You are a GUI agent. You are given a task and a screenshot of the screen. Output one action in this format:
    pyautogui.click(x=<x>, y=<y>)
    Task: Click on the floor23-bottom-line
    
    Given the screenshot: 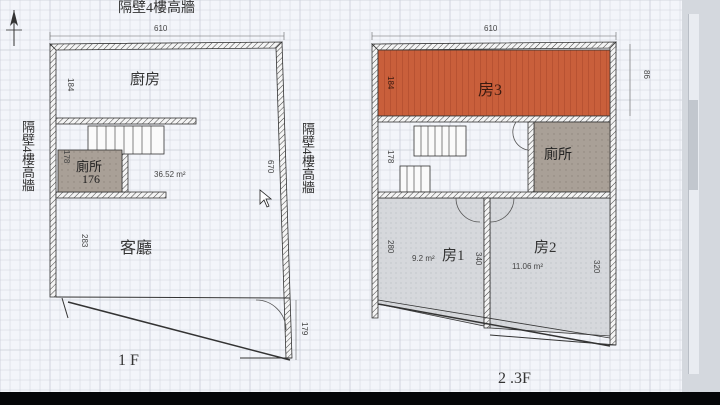 What is the action you would take?
    pyautogui.click(x=553, y=340)
    